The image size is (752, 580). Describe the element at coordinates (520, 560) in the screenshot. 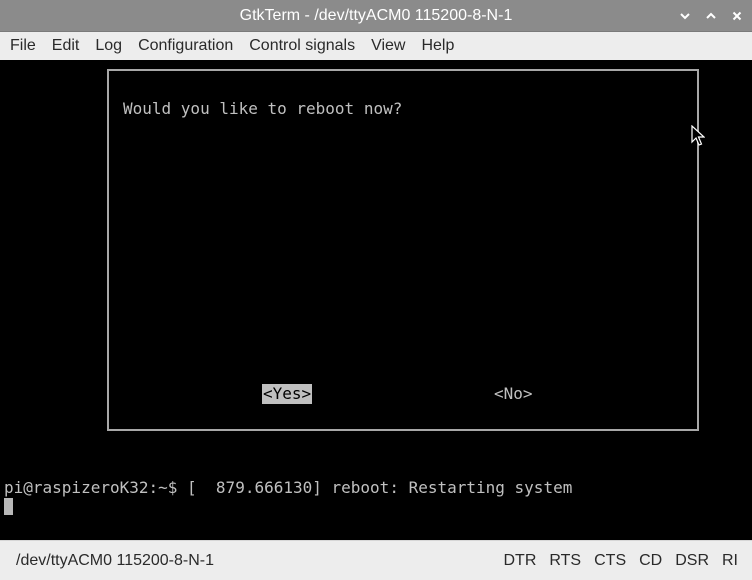

I see `signal-dtr: DTR` at that location.